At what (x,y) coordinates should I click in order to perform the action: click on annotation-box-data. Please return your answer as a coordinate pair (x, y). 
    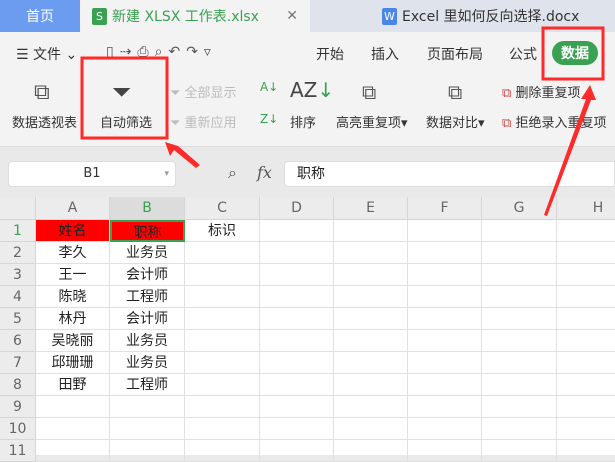
    Looking at the image, I should click on (573, 53).